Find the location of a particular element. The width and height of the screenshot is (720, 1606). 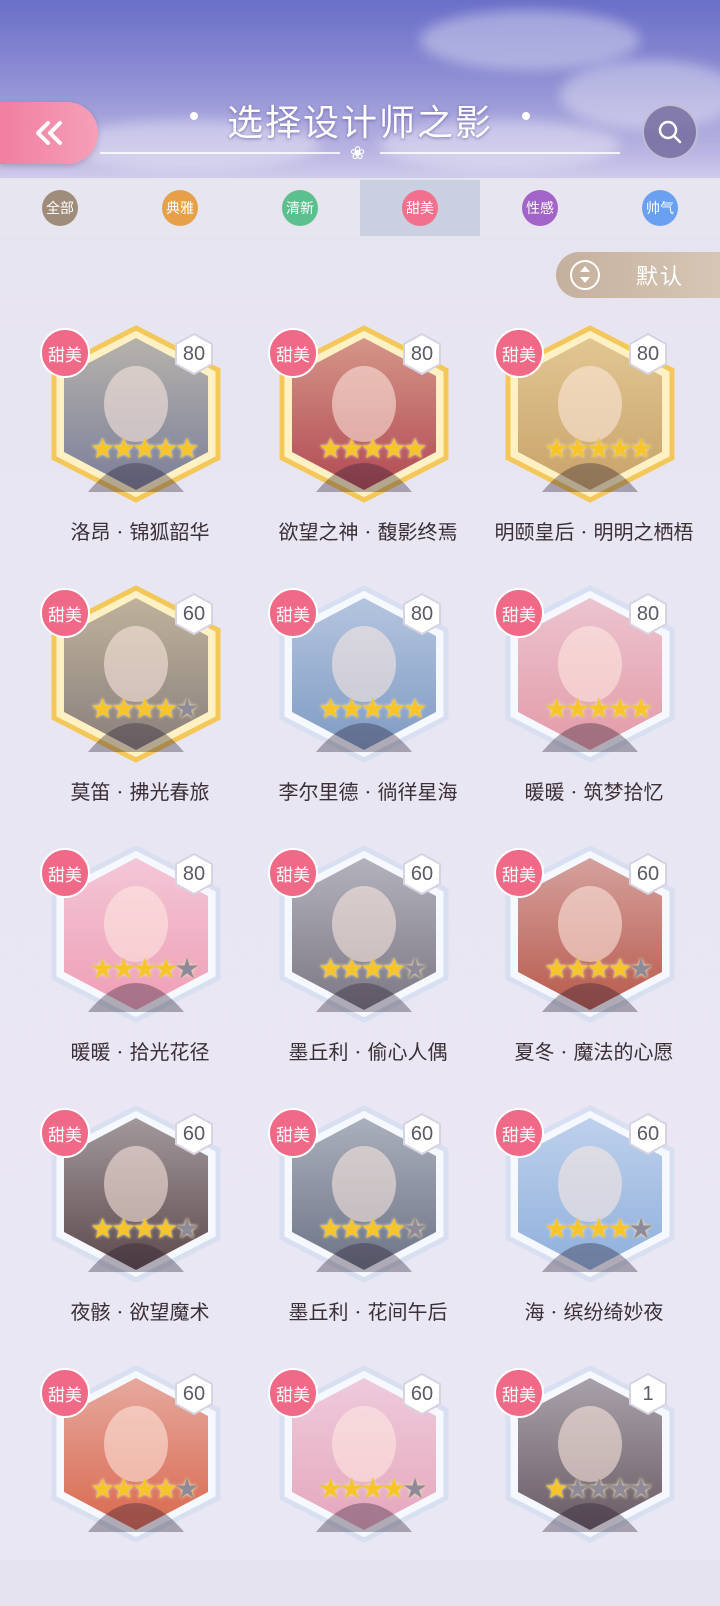

page-title: 选择设计师之影 is located at coordinates (359, 123).